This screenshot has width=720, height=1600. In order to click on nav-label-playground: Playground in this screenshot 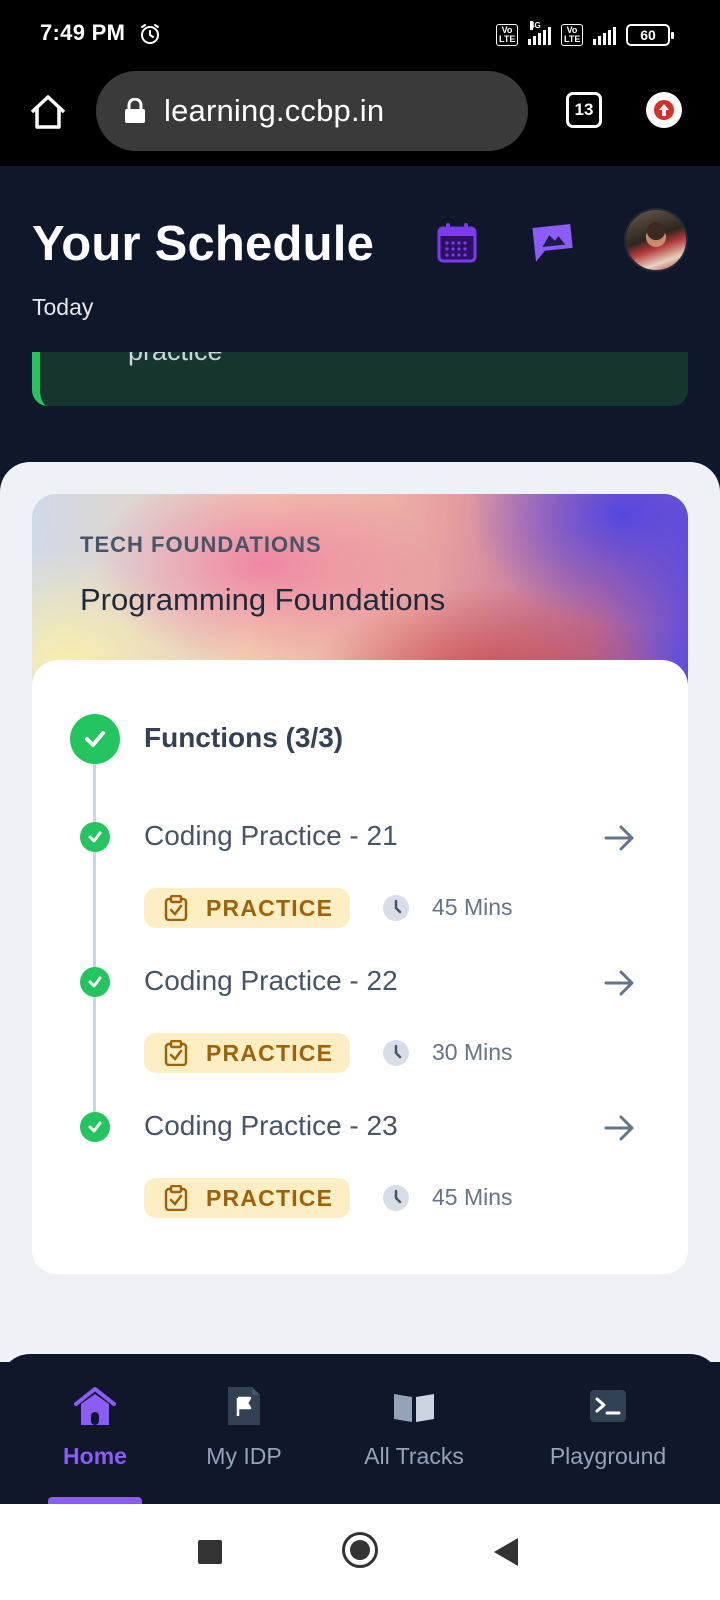, I will do `click(608, 1456)`.